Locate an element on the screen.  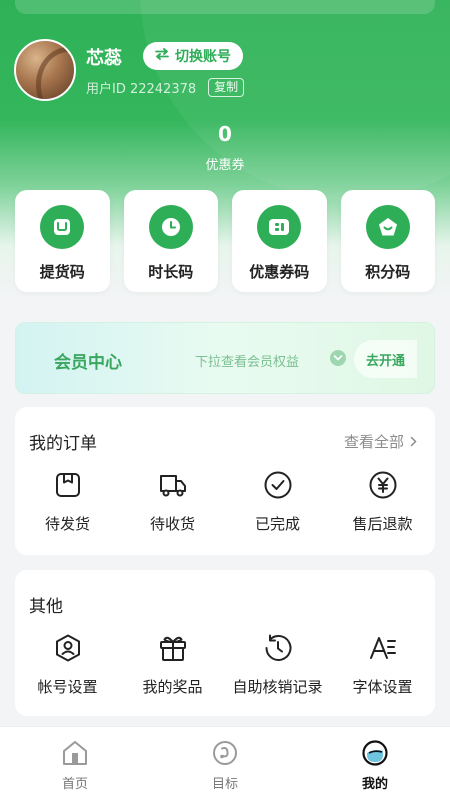
yen-refund-icon is located at coordinates (383, 485).